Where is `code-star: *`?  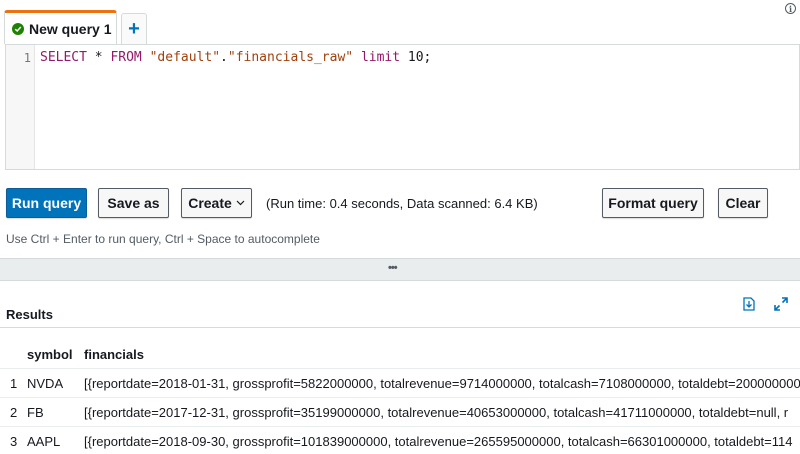
code-star: * is located at coordinates (98, 57).